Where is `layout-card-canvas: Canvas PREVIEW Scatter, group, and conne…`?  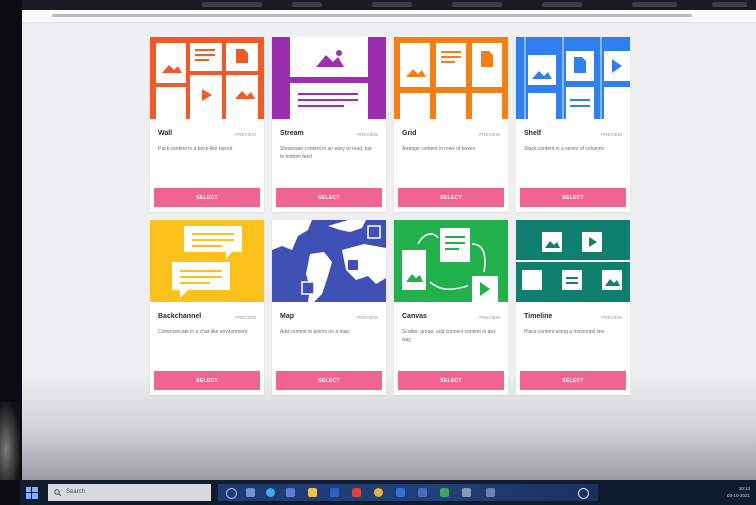 layout-card-canvas: Canvas PREVIEW Scatter, group, and conne… is located at coordinates (451, 307).